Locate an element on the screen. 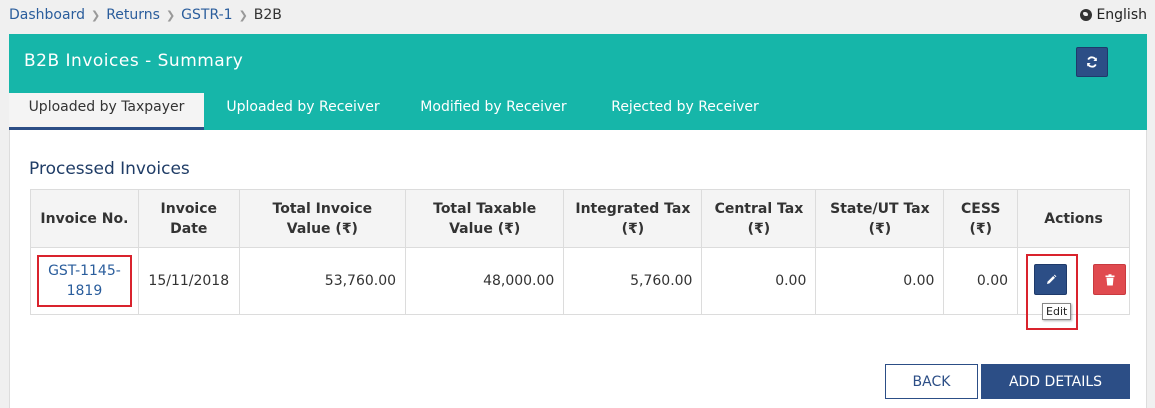  col-header-total-taxable-value: Total Taxable Value (₹) is located at coordinates (485, 218).